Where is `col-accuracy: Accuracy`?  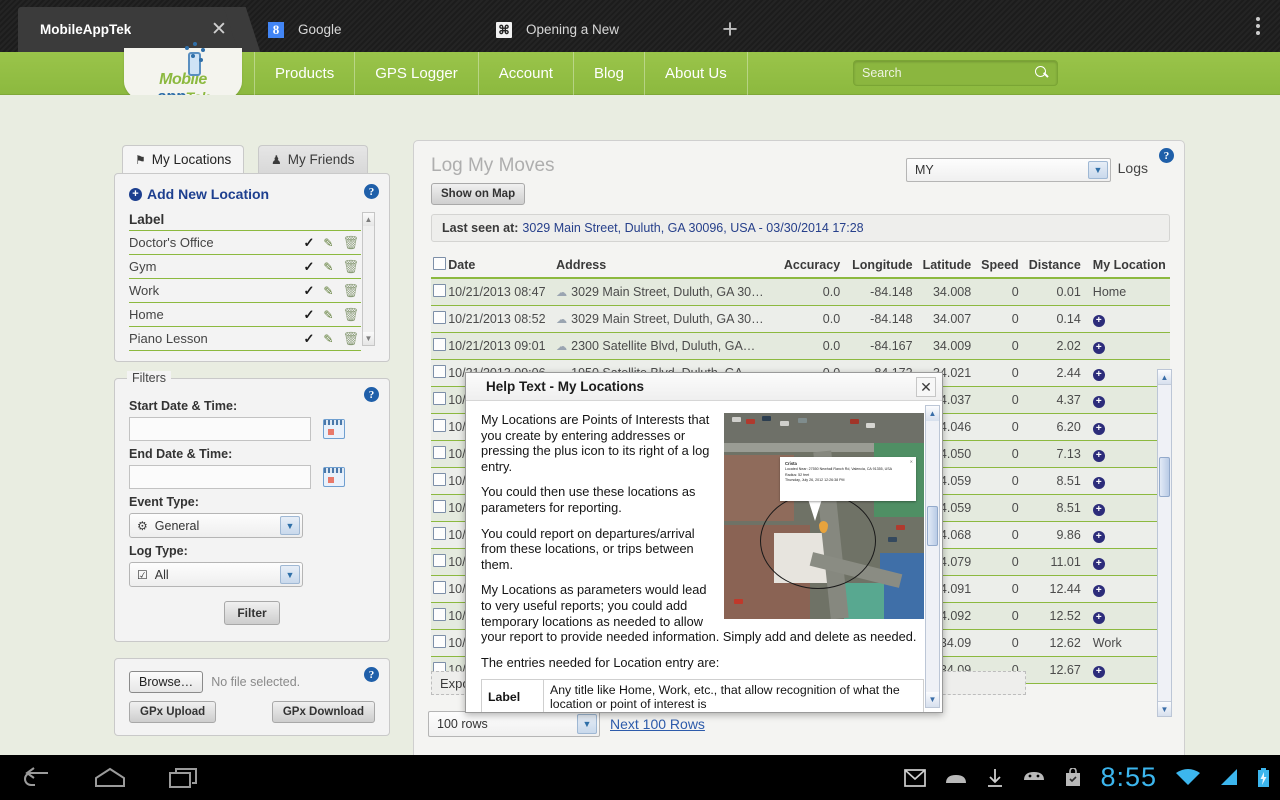 col-accuracy: Accuracy is located at coordinates (818, 267).